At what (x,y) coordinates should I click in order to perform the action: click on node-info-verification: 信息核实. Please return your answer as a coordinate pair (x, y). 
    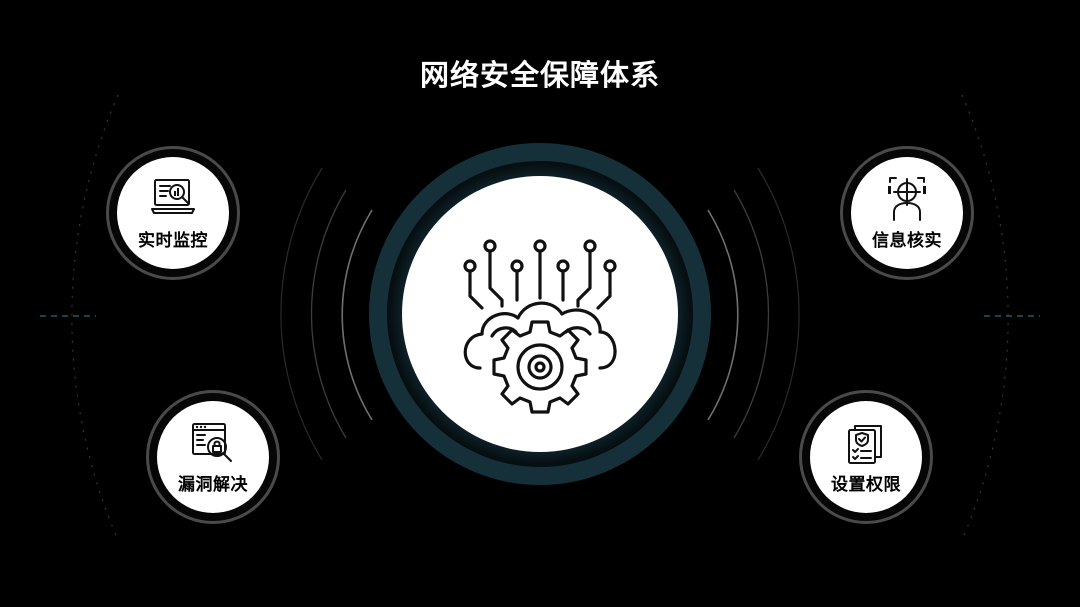
    Looking at the image, I should click on (907, 213).